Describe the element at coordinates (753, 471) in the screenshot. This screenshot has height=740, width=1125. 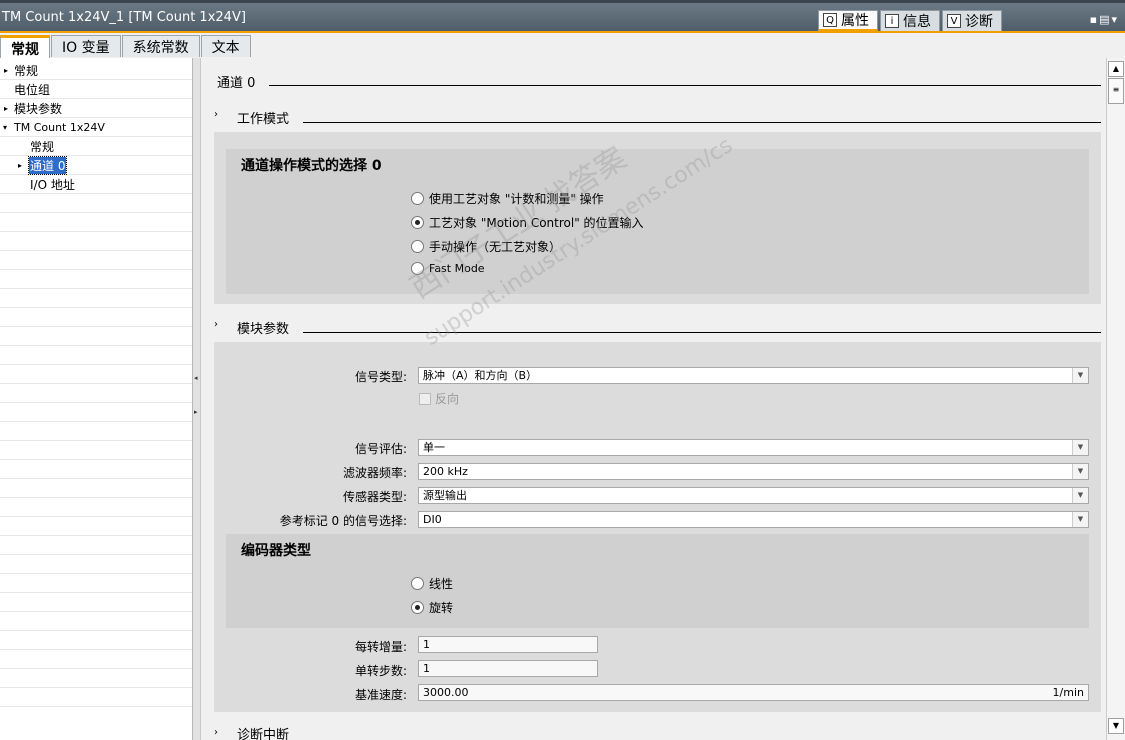
I see `filter-freq-select: 200 kHz ▼` at that location.